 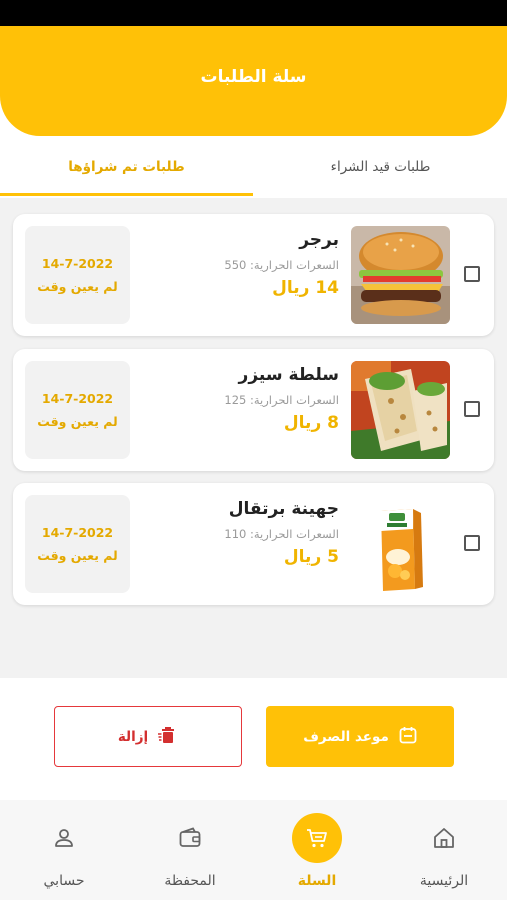 I want to click on user-icon, so click(x=64, y=838).